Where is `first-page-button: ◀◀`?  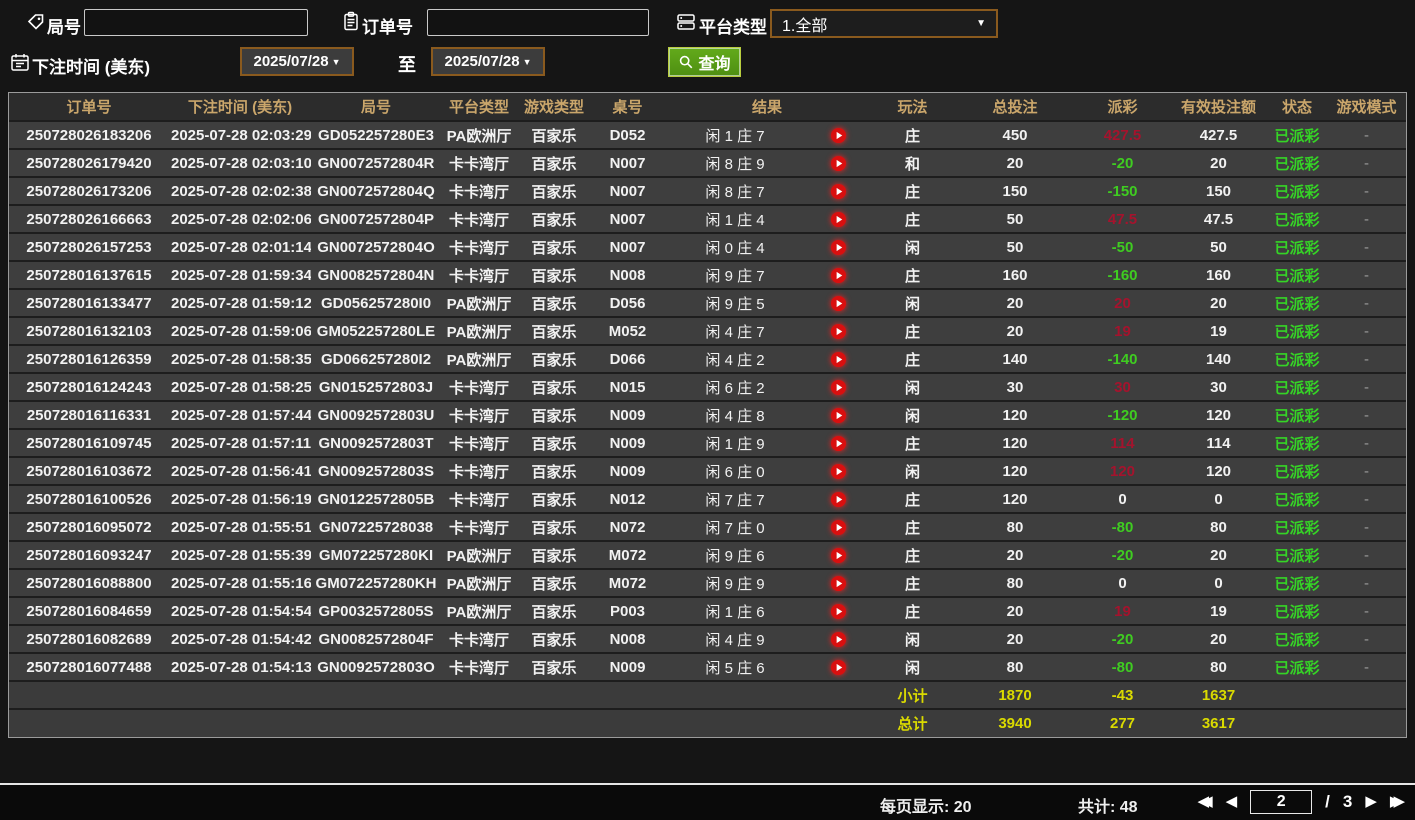
first-page-button: ◀◀ is located at coordinates (1205, 802).